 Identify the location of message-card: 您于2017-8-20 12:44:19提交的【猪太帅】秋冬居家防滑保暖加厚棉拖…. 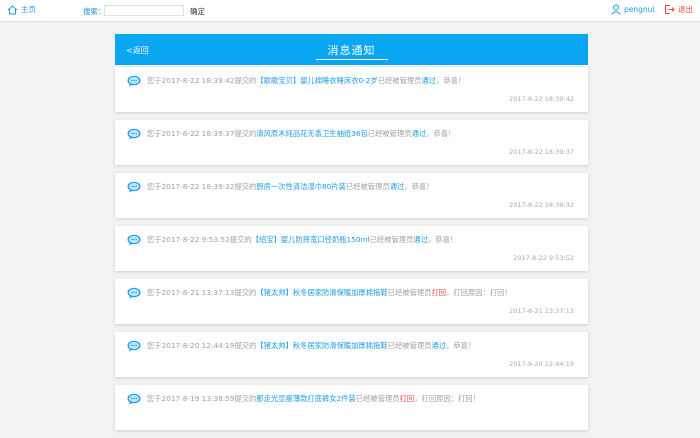
(351, 354).